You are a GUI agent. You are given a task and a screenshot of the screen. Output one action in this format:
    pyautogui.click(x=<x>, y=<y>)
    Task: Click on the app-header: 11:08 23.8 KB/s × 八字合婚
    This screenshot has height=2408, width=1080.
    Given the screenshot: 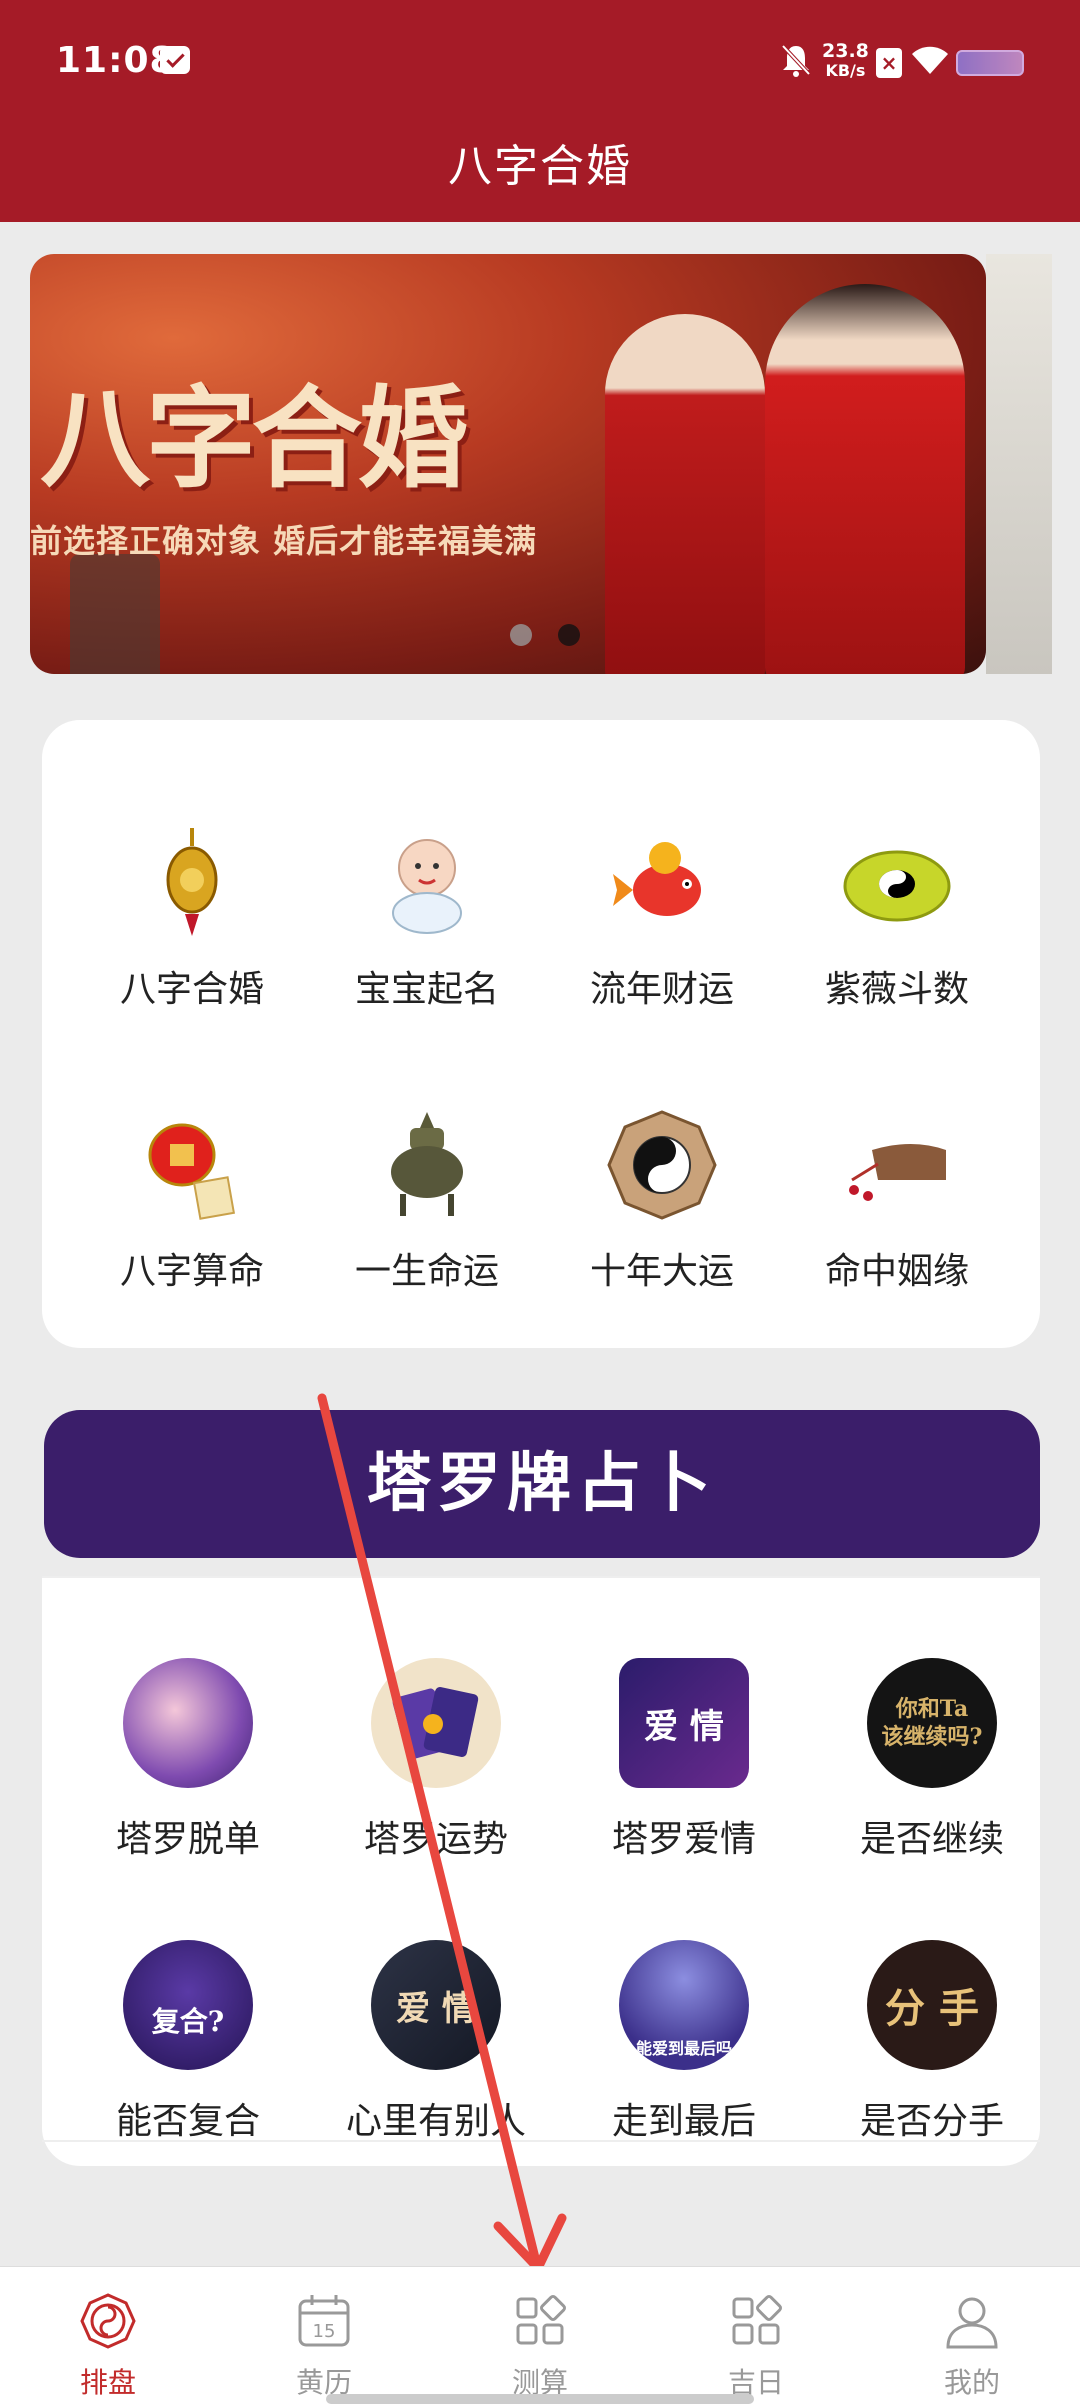 What is the action you would take?
    pyautogui.click(x=540, y=111)
    